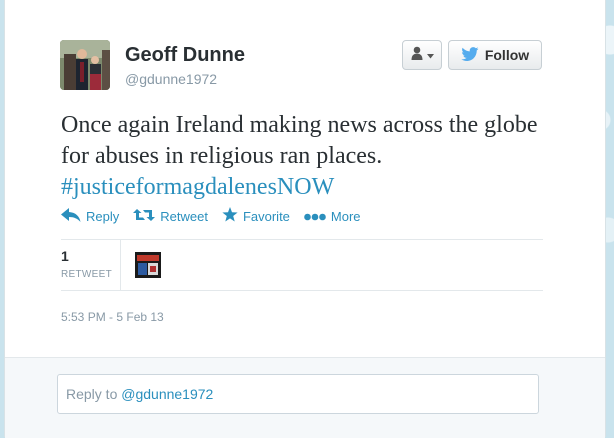  I want to click on stats-separator, so click(120, 265).